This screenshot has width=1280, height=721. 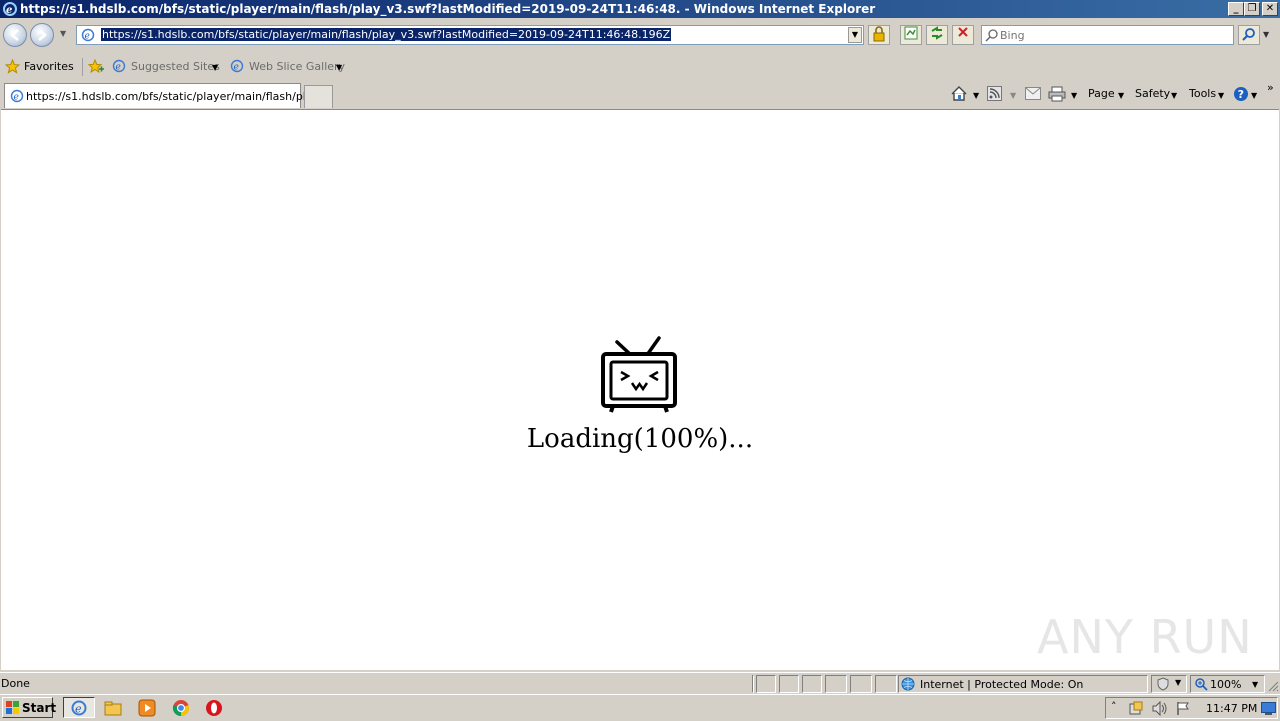 I want to click on resize-grip-icon, so click(x=1273, y=686).